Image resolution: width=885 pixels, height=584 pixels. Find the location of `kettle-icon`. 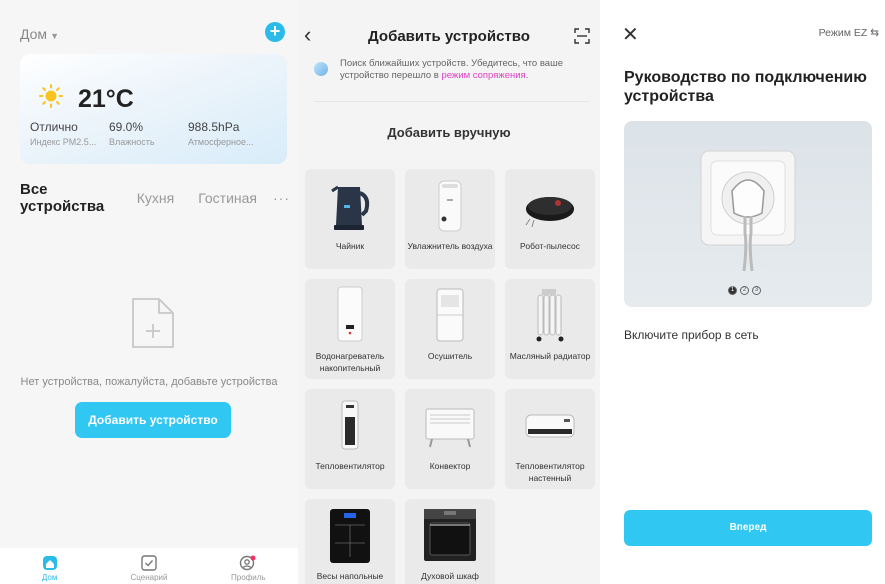

kettle-icon is located at coordinates (350, 207).